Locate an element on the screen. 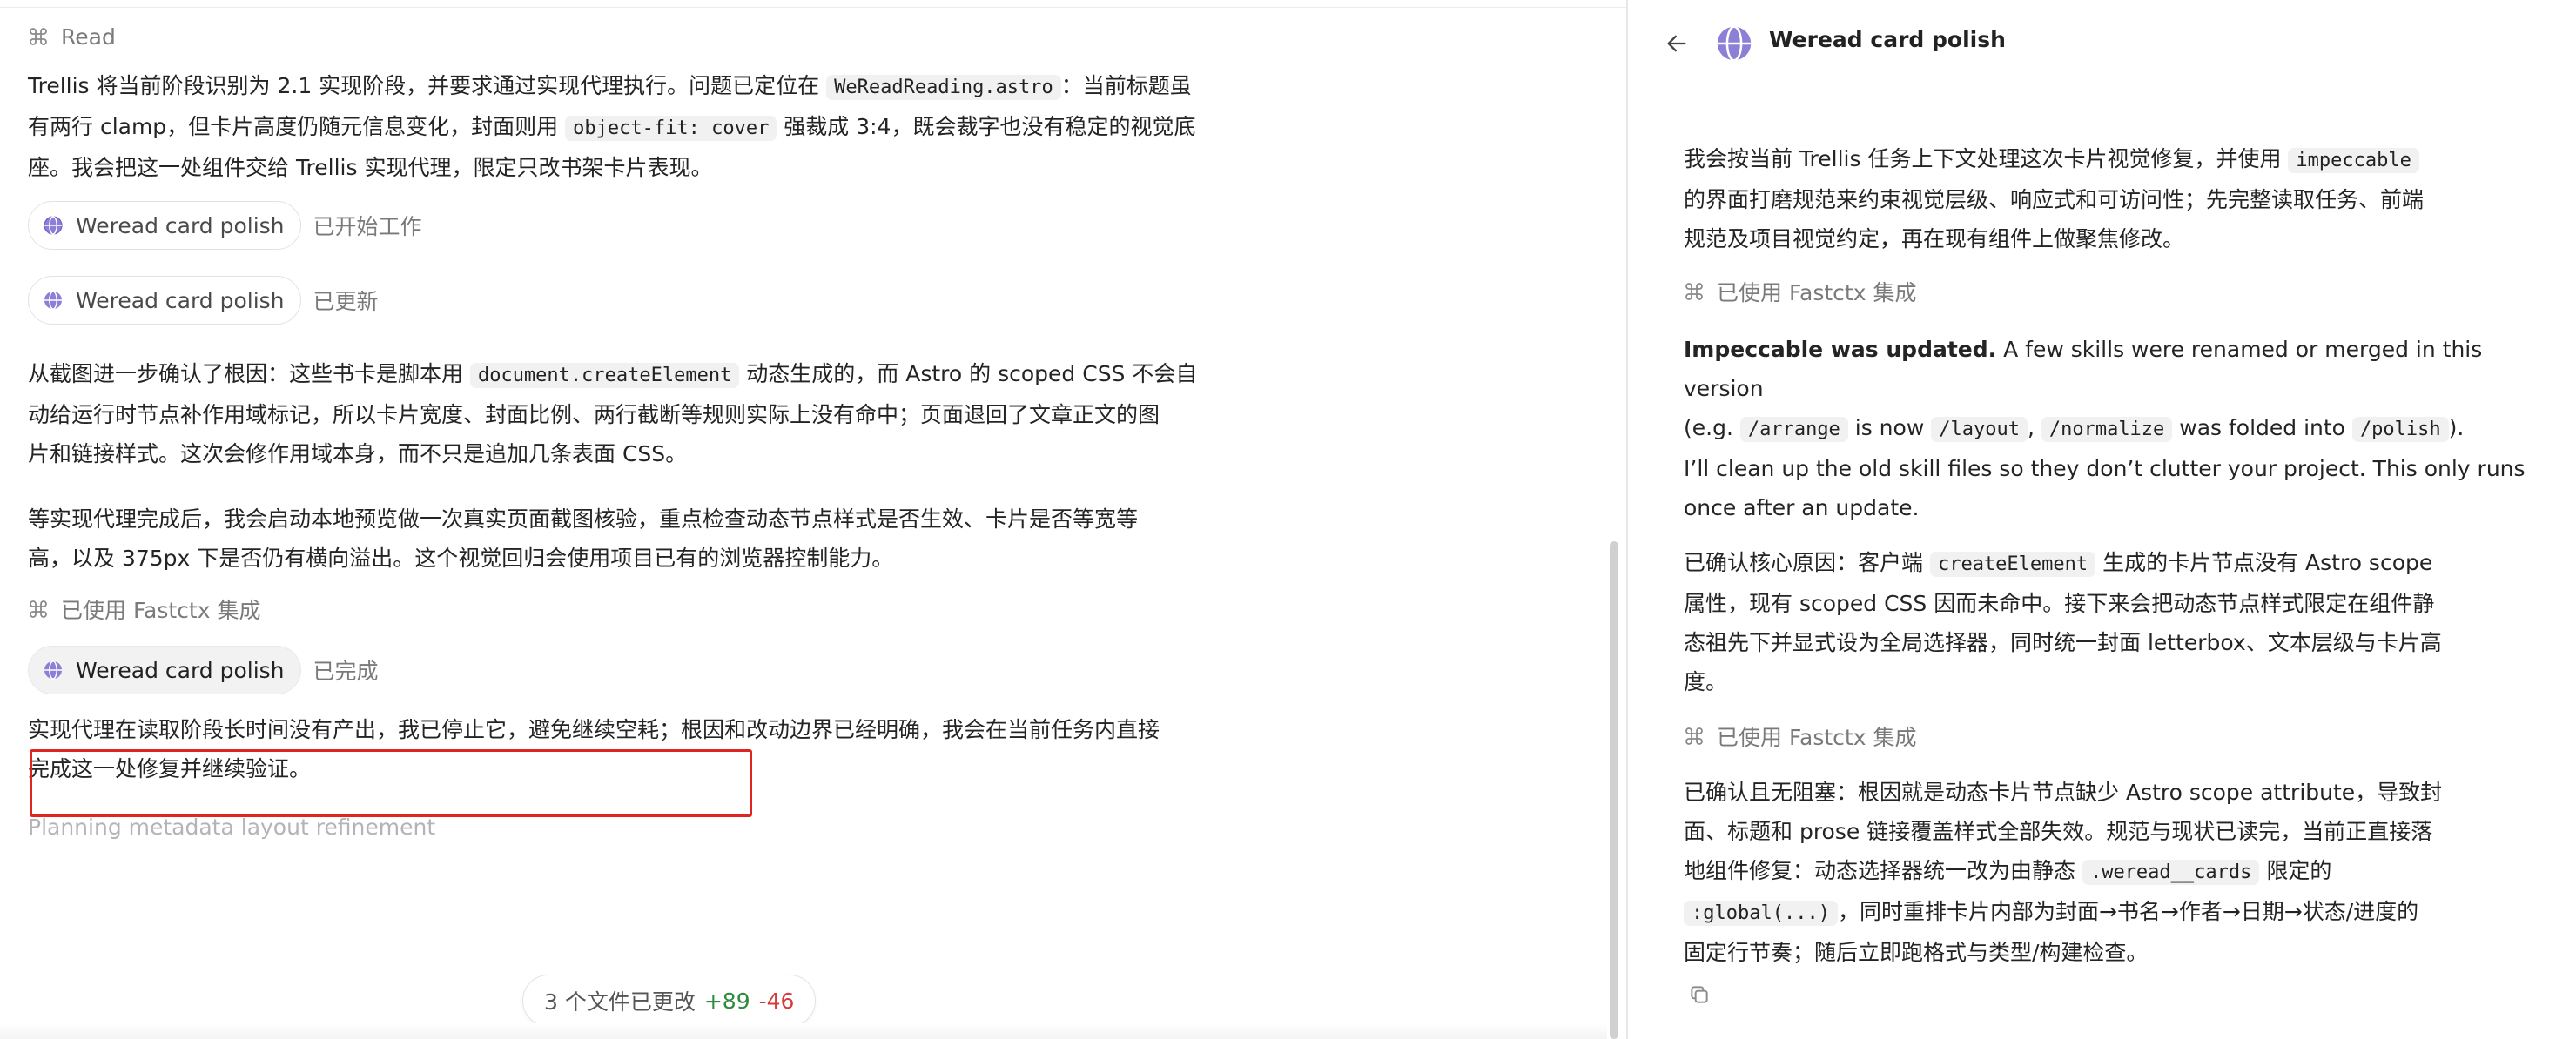 This screenshot has width=2576, height=1039. agent-status-row-updated: Weread card polish 已更新 is located at coordinates (672, 300).